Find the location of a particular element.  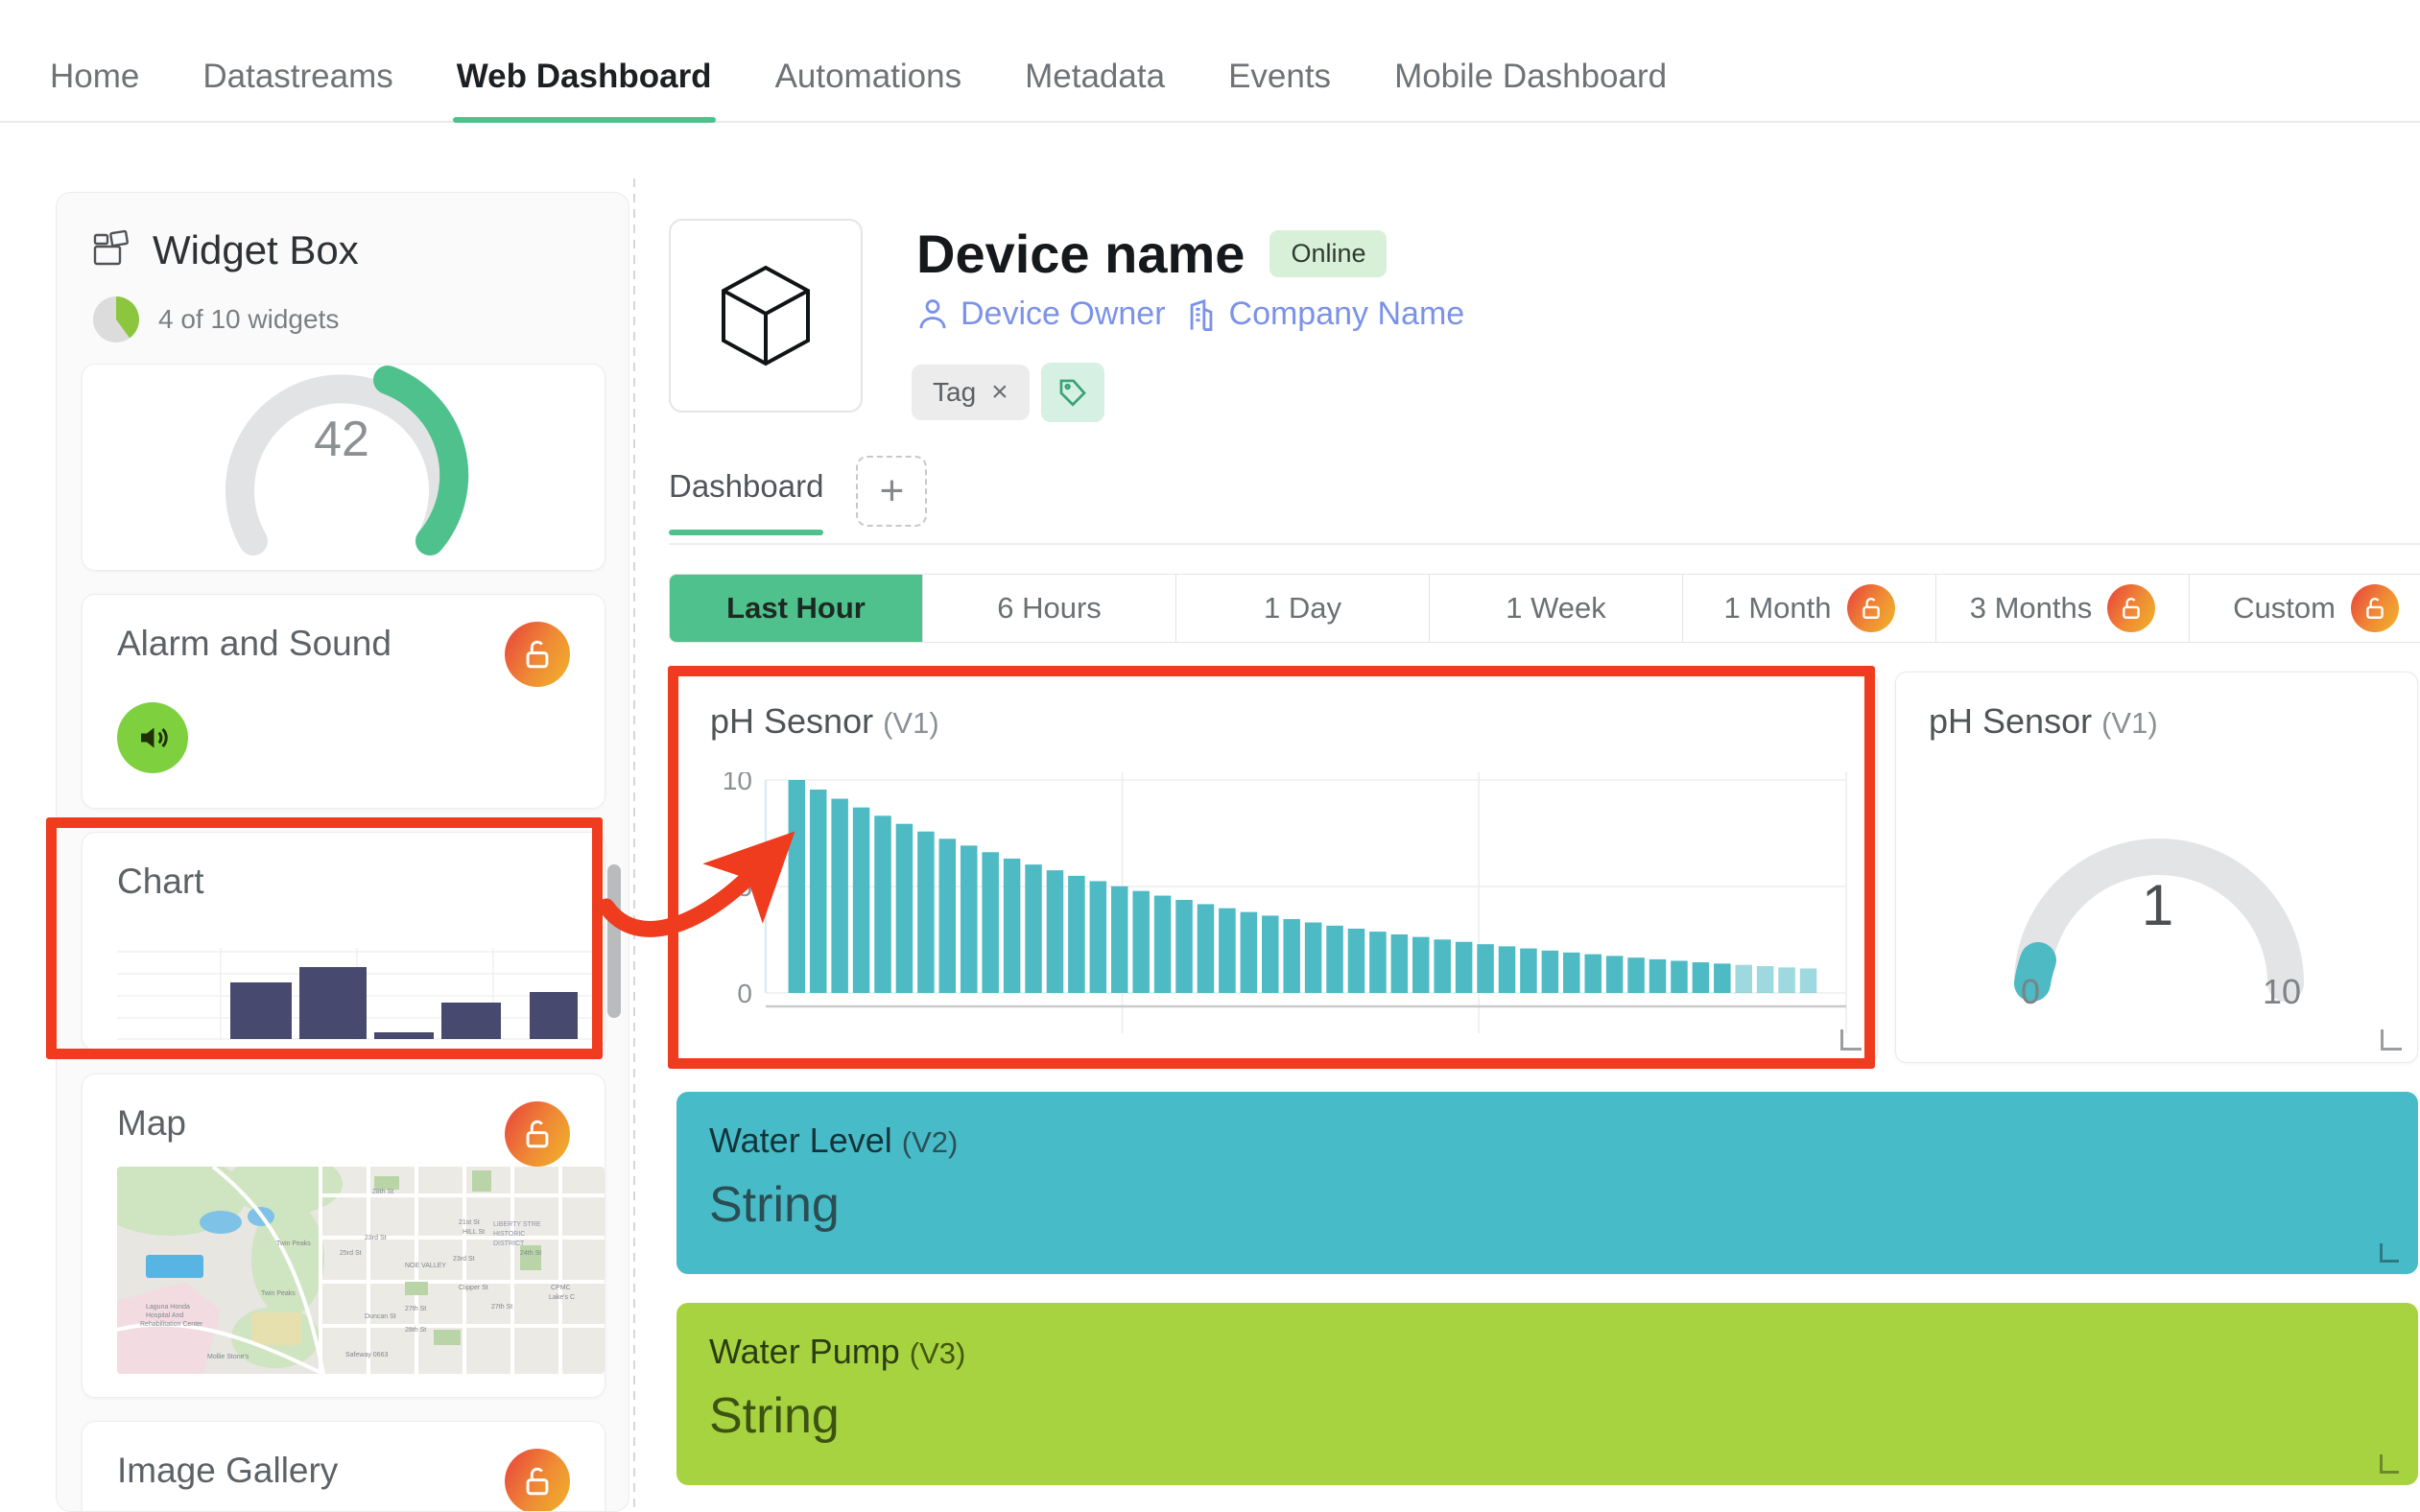

svg-text: 5 is located at coordinates (745, 887).